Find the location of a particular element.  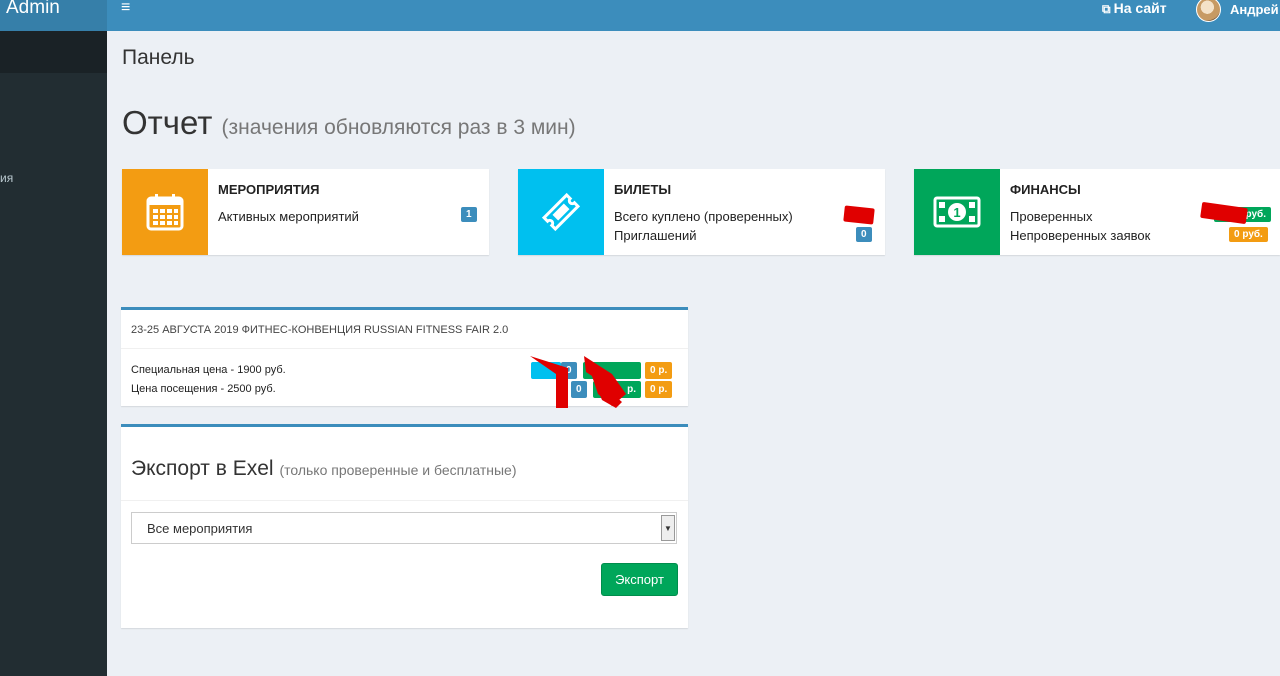

dropdown-arrow-icon: ▼ is located at coordinates (668, 528).